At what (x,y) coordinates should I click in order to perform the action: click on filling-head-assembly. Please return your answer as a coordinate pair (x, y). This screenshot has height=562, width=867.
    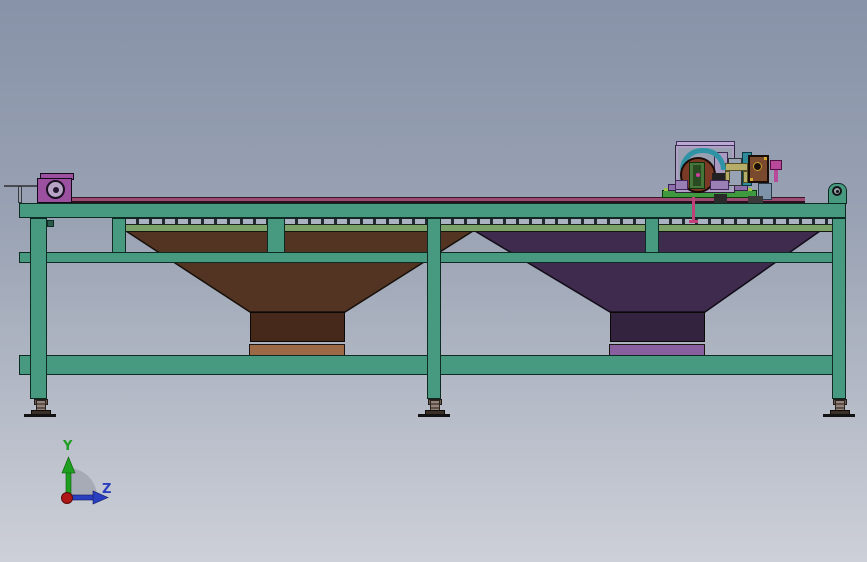
    Looking at the image, I should click on (727, 181).